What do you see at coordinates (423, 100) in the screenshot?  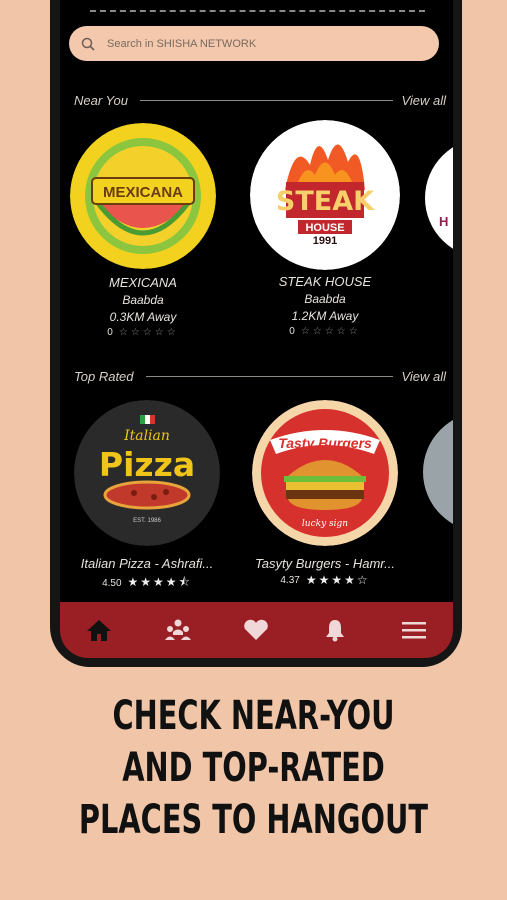 I see `near-you-view-all: View all` at bounding box center [423, 100].